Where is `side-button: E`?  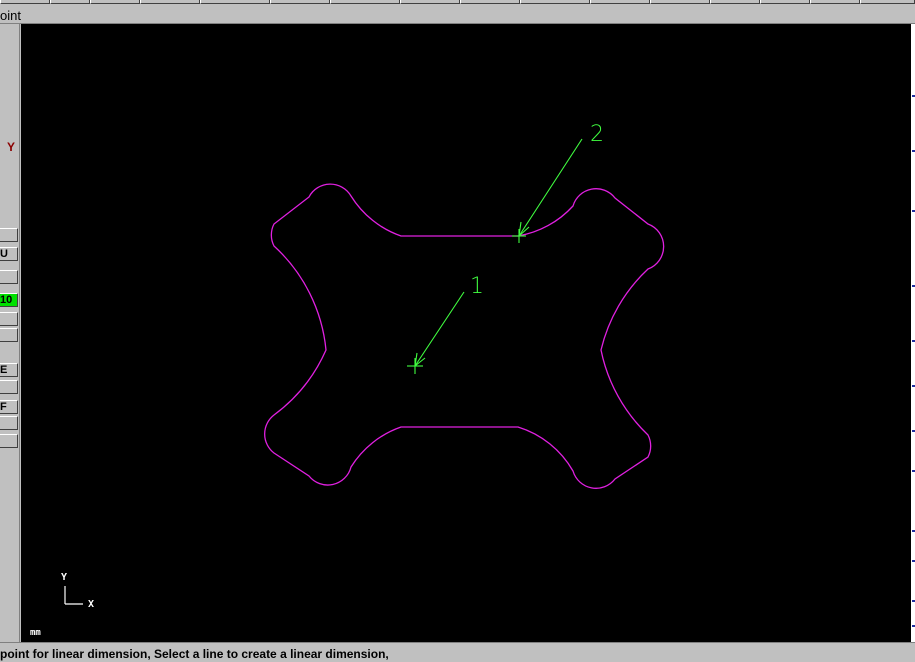
side-button: E is located at coordinates (9, 370).